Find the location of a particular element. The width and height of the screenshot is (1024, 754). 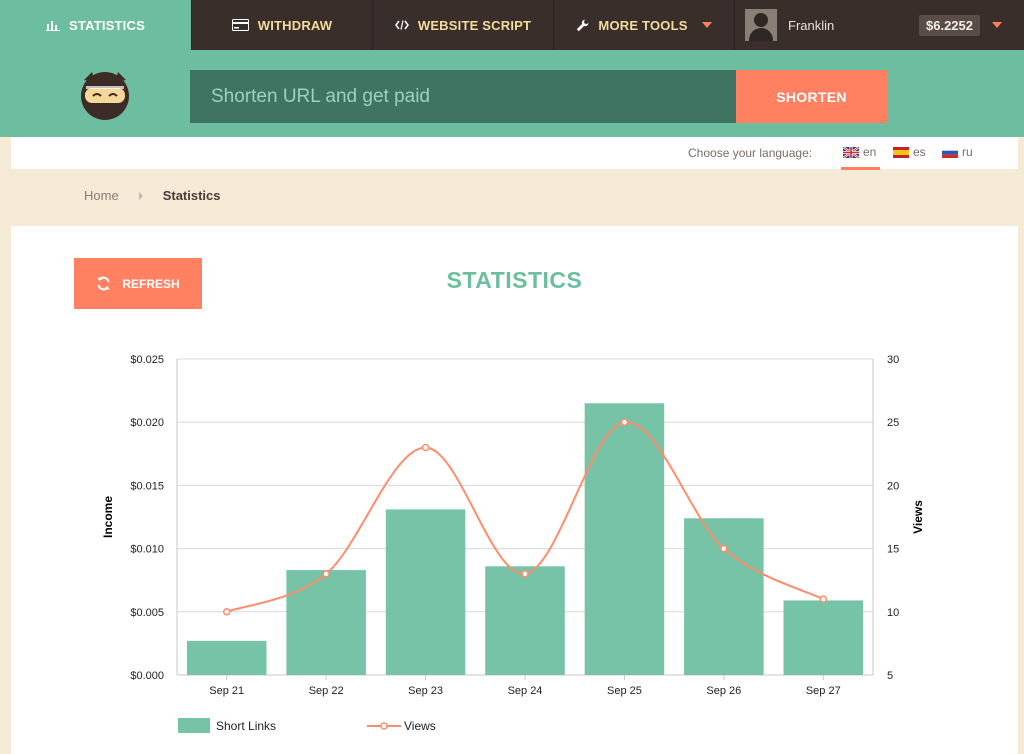

nav-statistics: STATISTICS is located at coordinates (96, 25).